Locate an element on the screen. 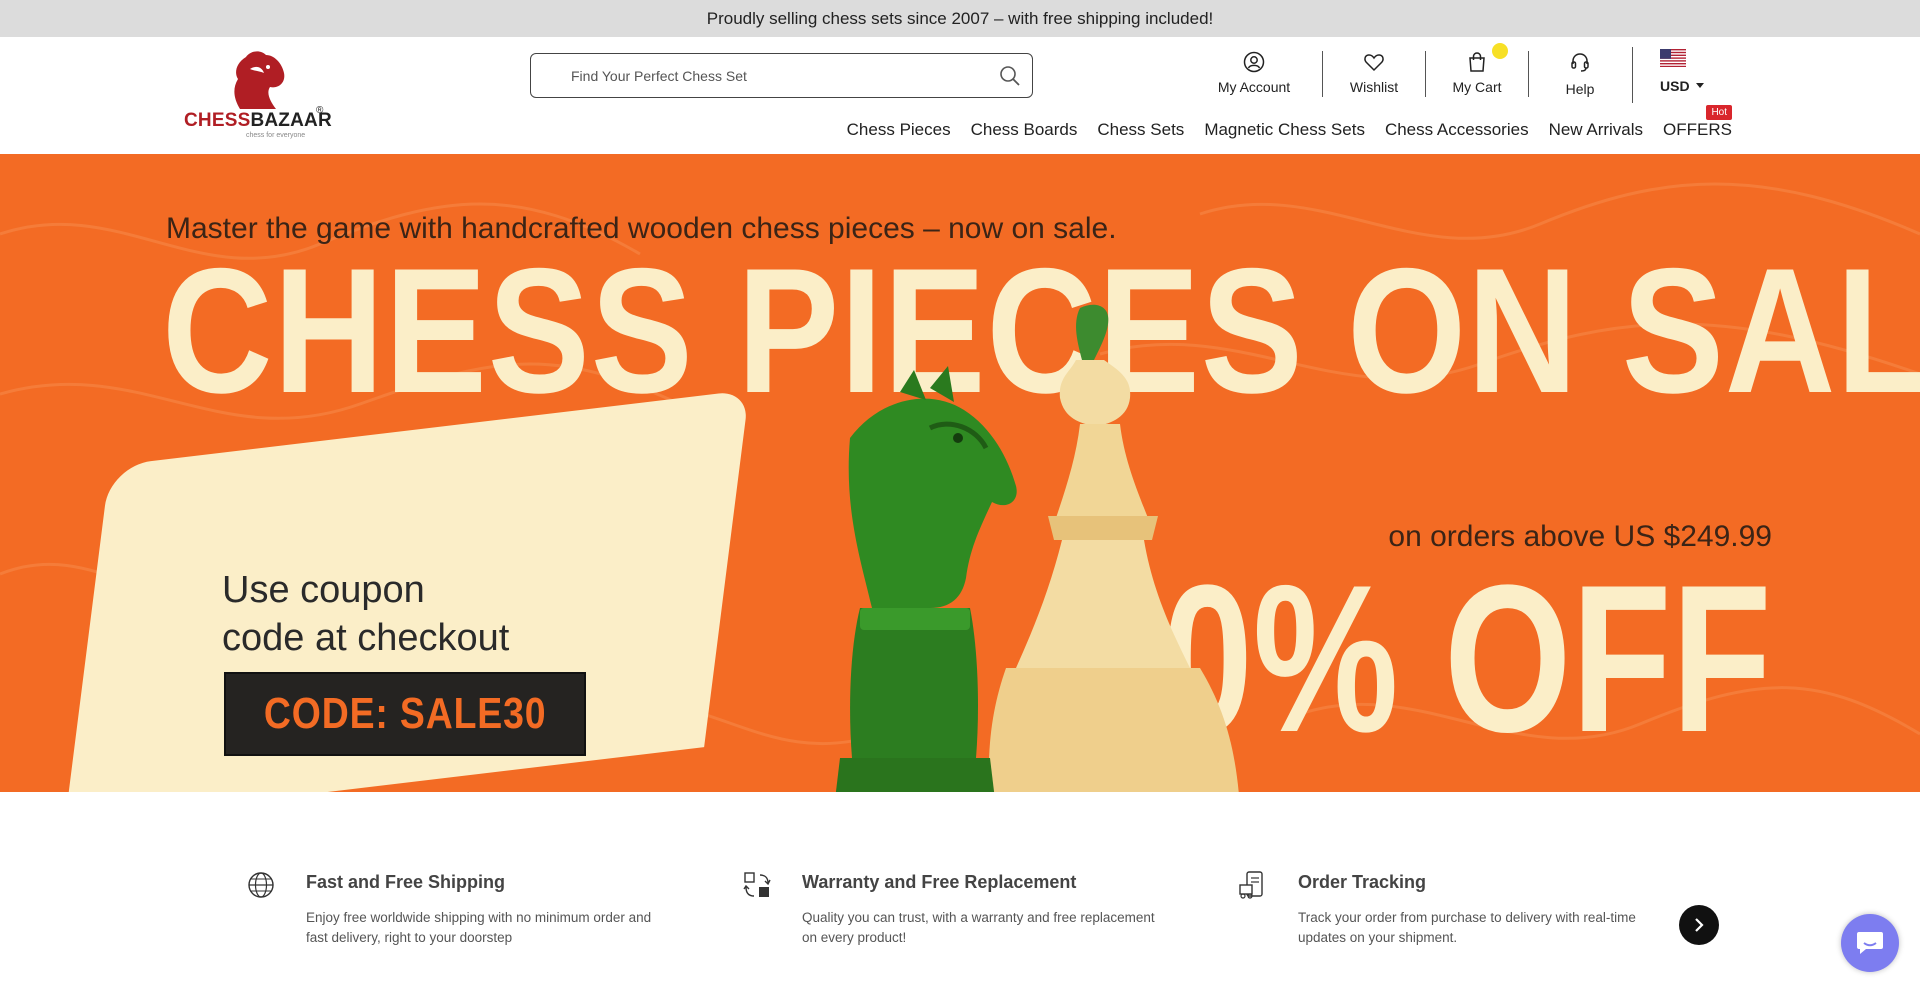  my-account-button: My Account is located at coordinates (1254, 71).